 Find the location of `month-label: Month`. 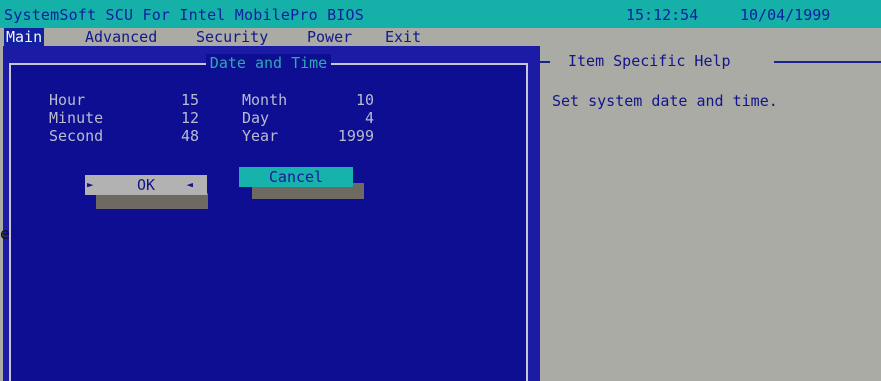

month-label: Month is located at coordinates (265, 100).